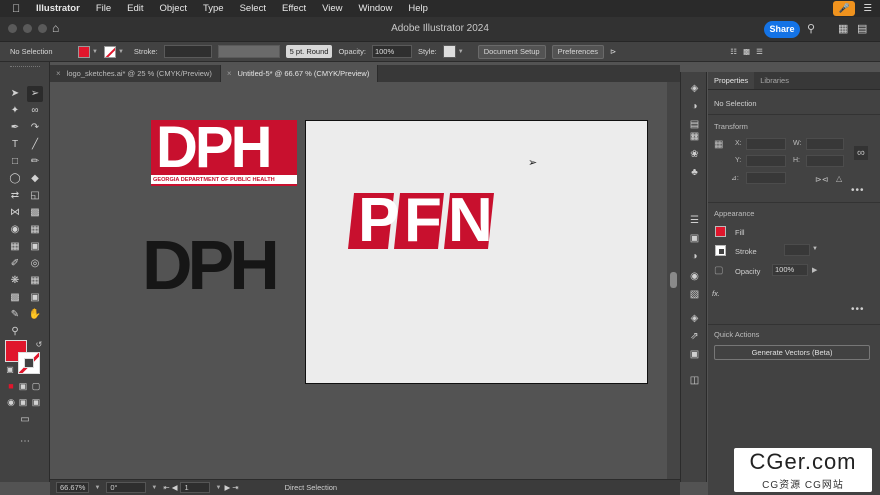 The height and width of the screenshot is (495, 880). I want to click on y-input, so click(766, 161).